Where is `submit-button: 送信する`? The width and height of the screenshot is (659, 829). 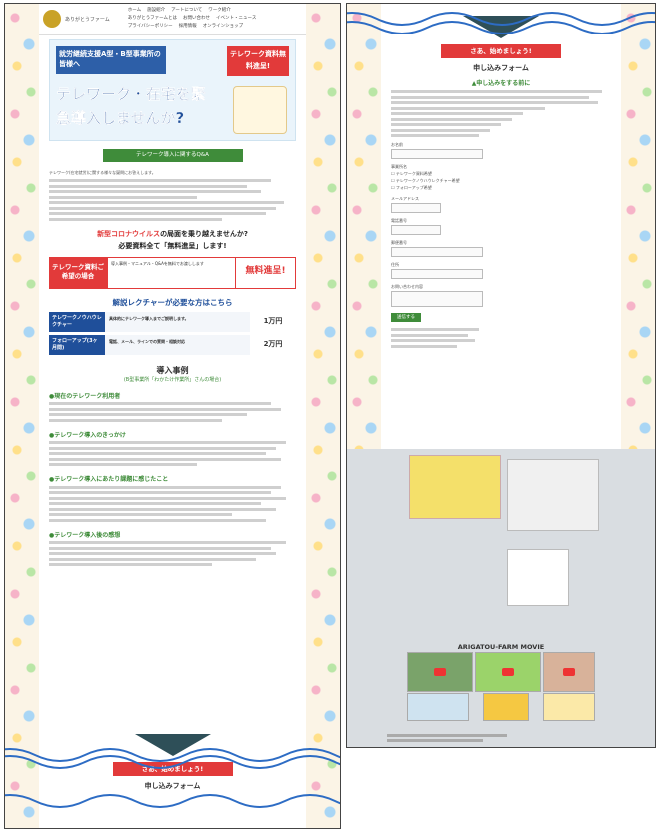 submit-button: 送信する is located at coordinates (406, 317).